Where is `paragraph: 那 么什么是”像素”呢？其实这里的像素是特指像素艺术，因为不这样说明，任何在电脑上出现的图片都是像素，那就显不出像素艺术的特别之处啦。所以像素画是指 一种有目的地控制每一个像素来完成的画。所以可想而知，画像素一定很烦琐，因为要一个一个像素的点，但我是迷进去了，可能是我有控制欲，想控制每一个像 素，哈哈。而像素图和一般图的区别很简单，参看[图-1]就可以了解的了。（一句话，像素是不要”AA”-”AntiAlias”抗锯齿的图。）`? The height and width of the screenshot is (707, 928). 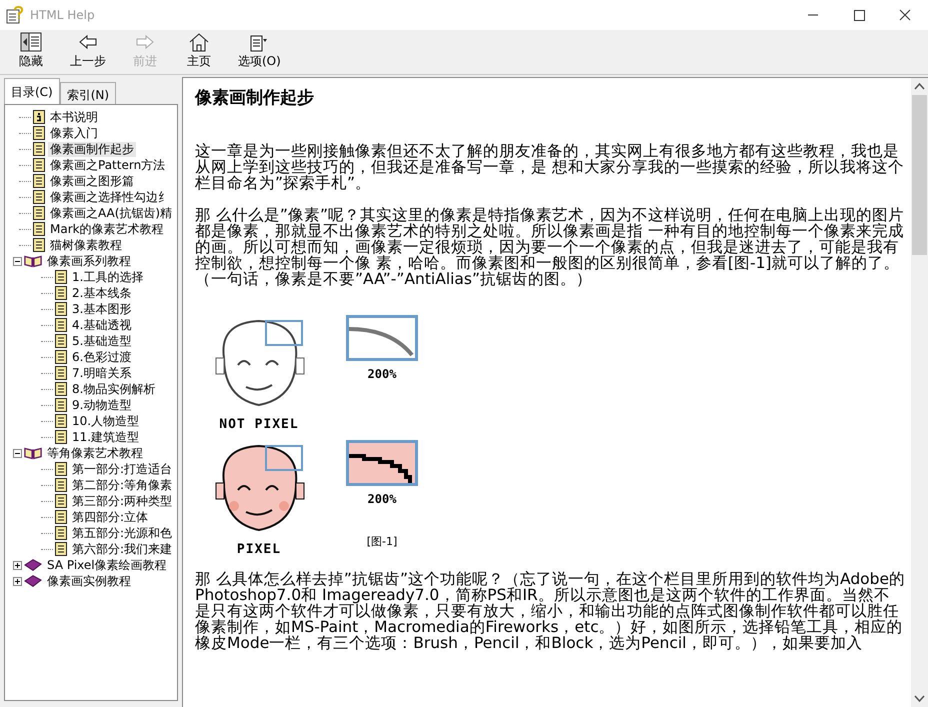 paragraph: 那 么什么是”像素”呢？其实这里的像素是特指像素艺术，因为不这样说明，任何在电脑上出现的图片都是像素，那就显不出像素艺术的特别之处啦。所以像素画是指 一种有目的地控制每一个像素来完成的画。所以可想而知，画像素一定很烦琐，因为要一个一个像素的点，但我是迷进去了，可能是我有控制欲，想控制每一个像 素，哈哈。而像素图和一般图的区别很简单，参看[图-1]就可以了解的了。（一句话，像素是不要”AA”-”AntiAlias”抗锯齿的图。） is located at coordinates (550, 247).